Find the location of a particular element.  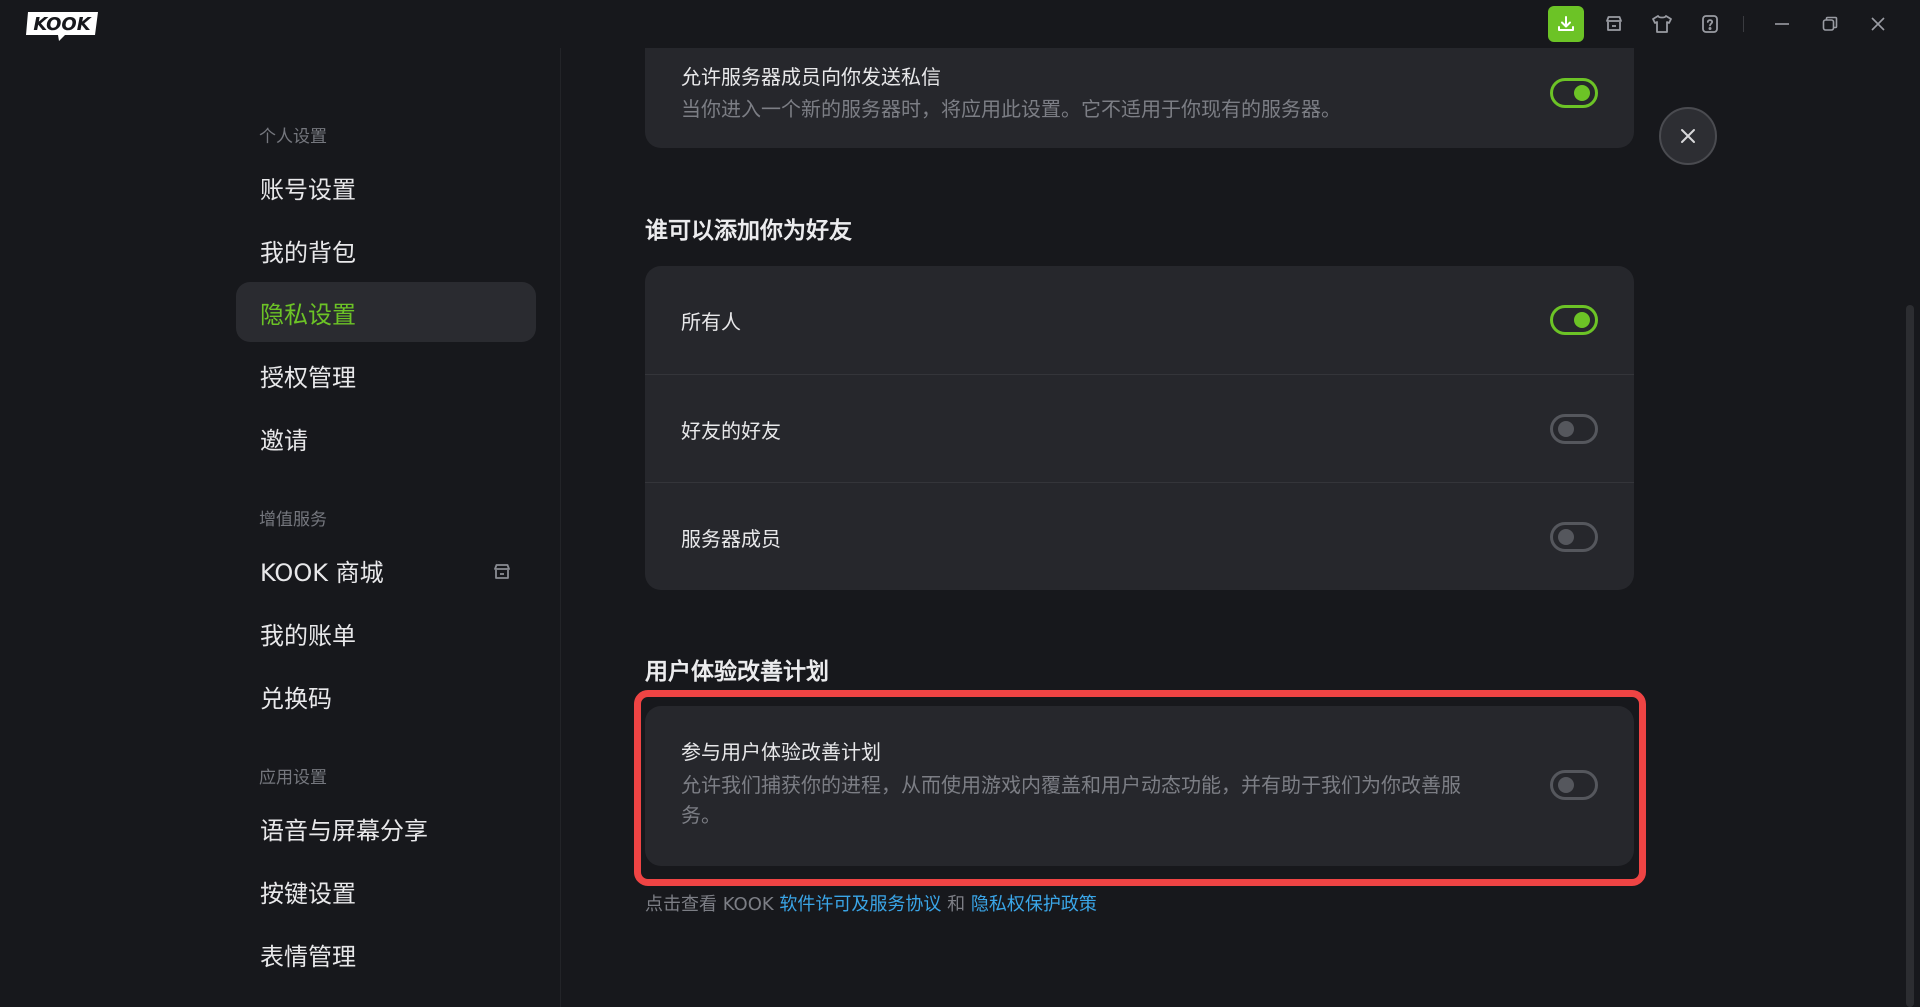

friend-option-everyone-toggle is located at coordinates (1574, 320).